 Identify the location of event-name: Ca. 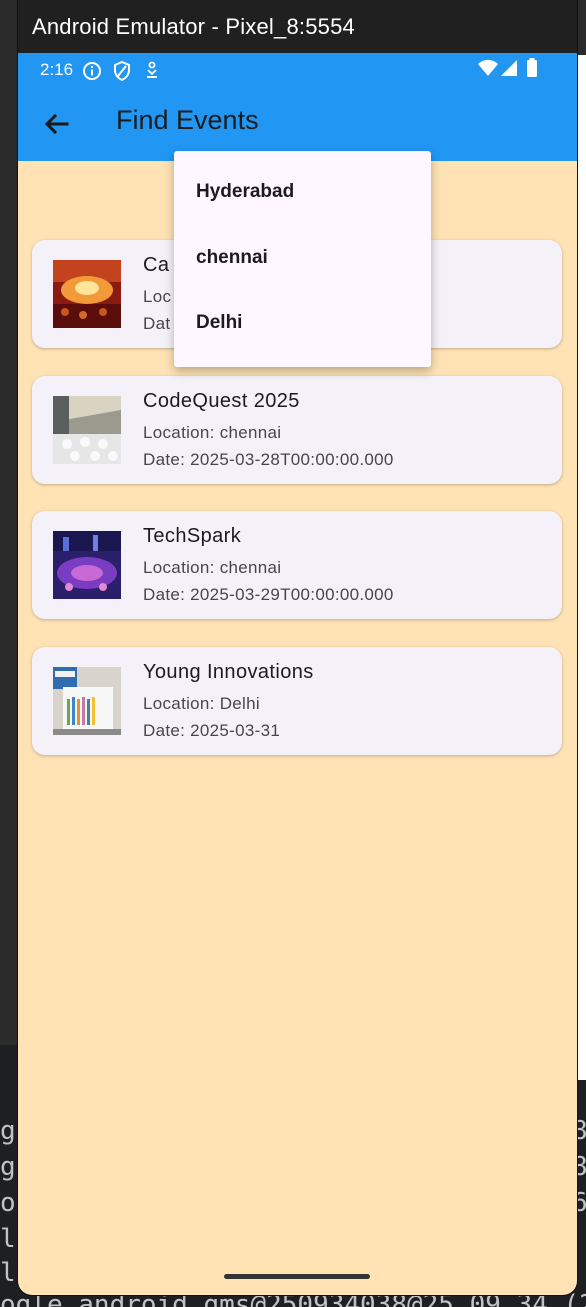
(156, 265).